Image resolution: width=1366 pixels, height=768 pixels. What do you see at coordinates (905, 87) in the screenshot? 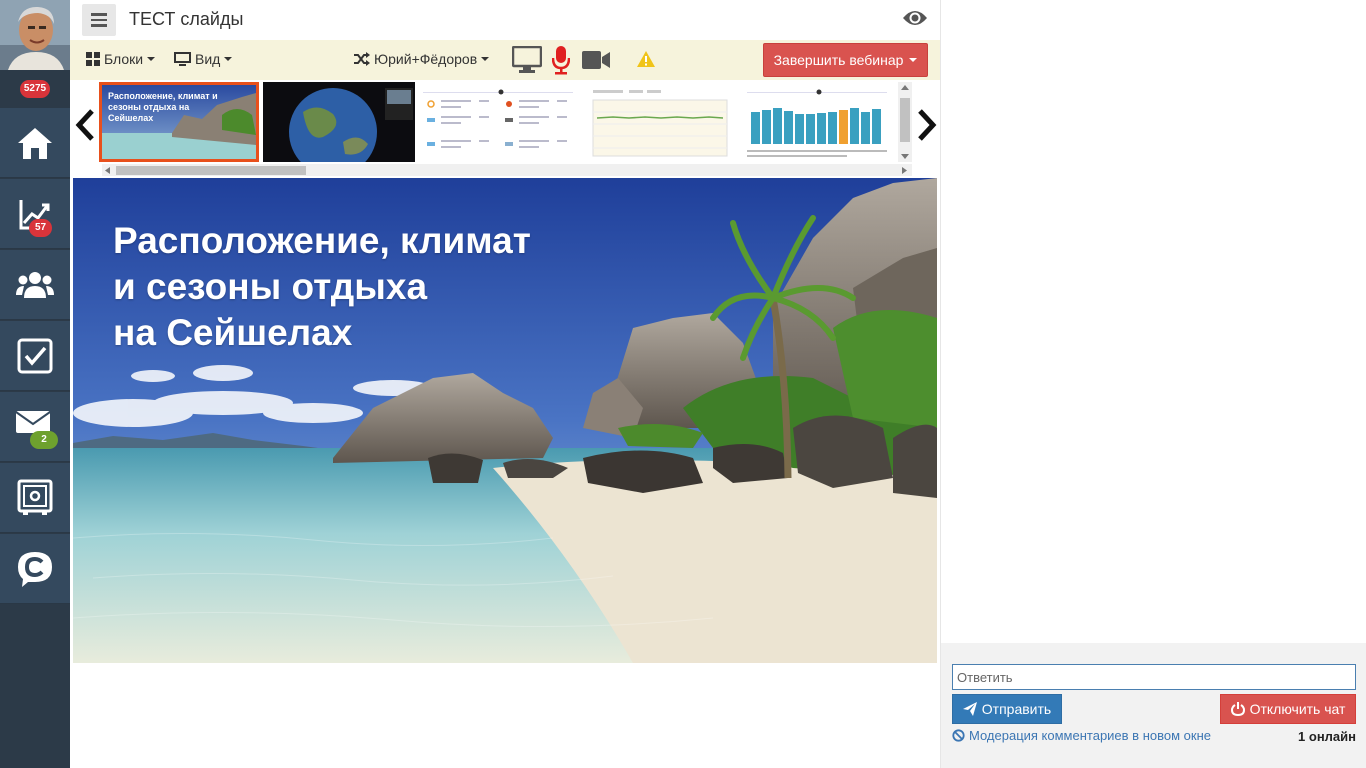
I see `scroll-up-icon` at bounding box center [905, 87].